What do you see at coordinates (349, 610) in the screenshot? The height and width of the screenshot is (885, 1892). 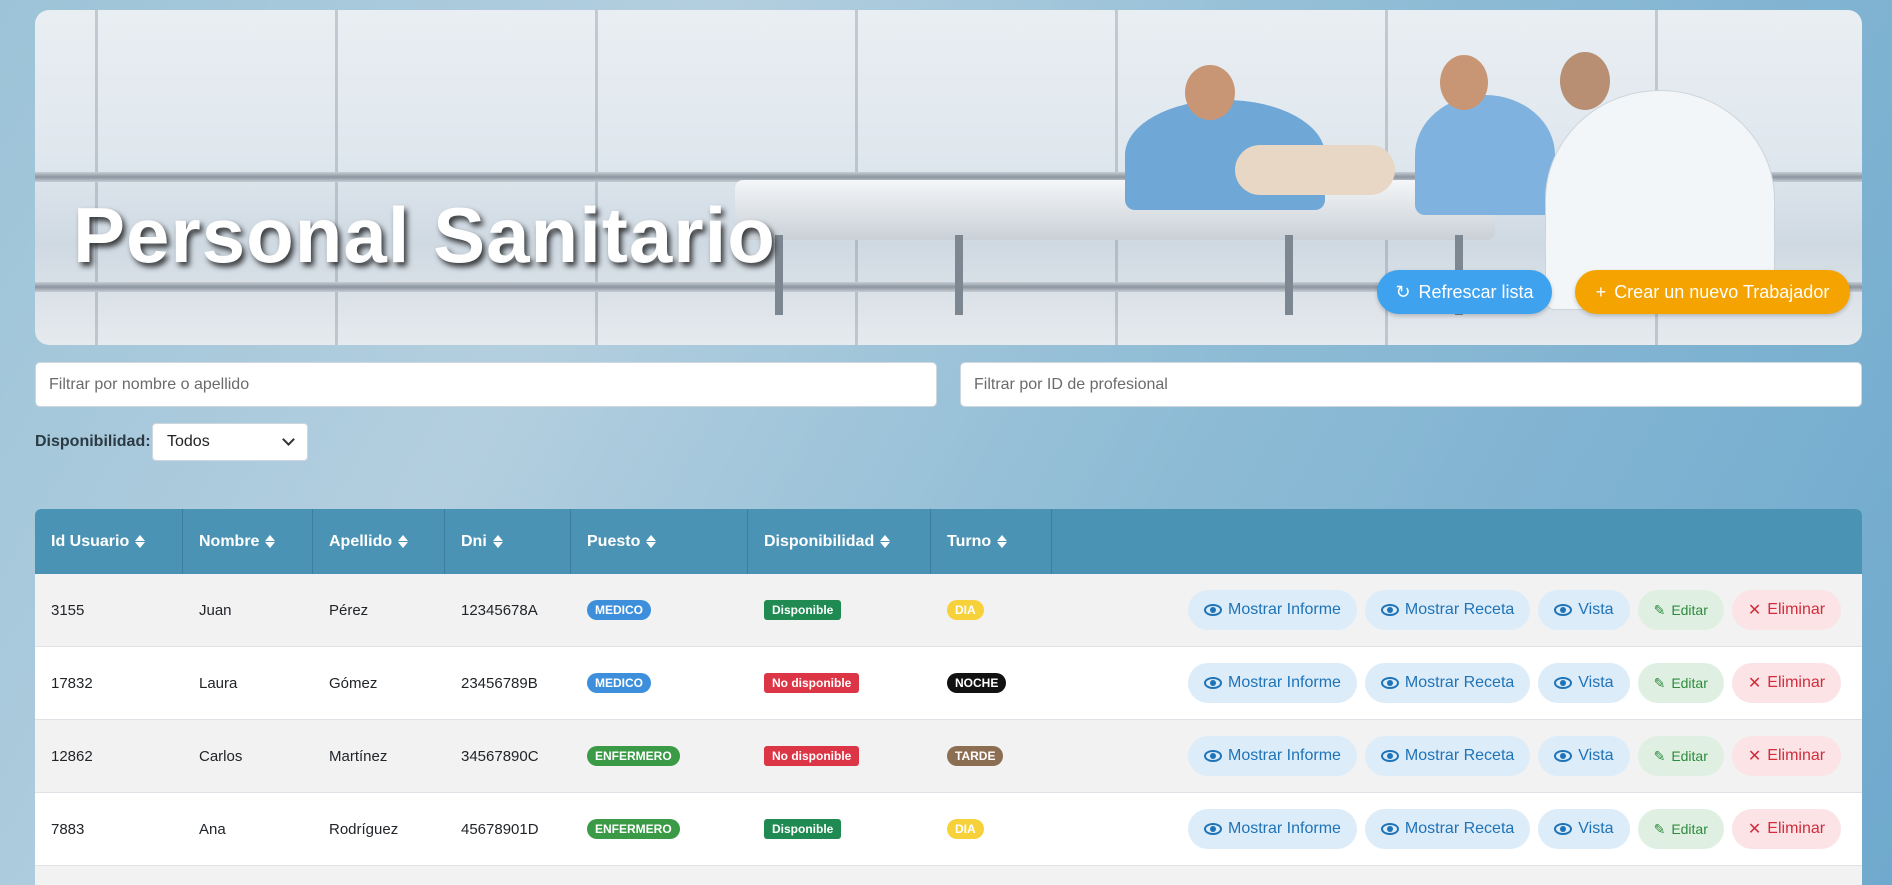 I see `cell-apellido: Pérez` at bounding box center [349, 610].